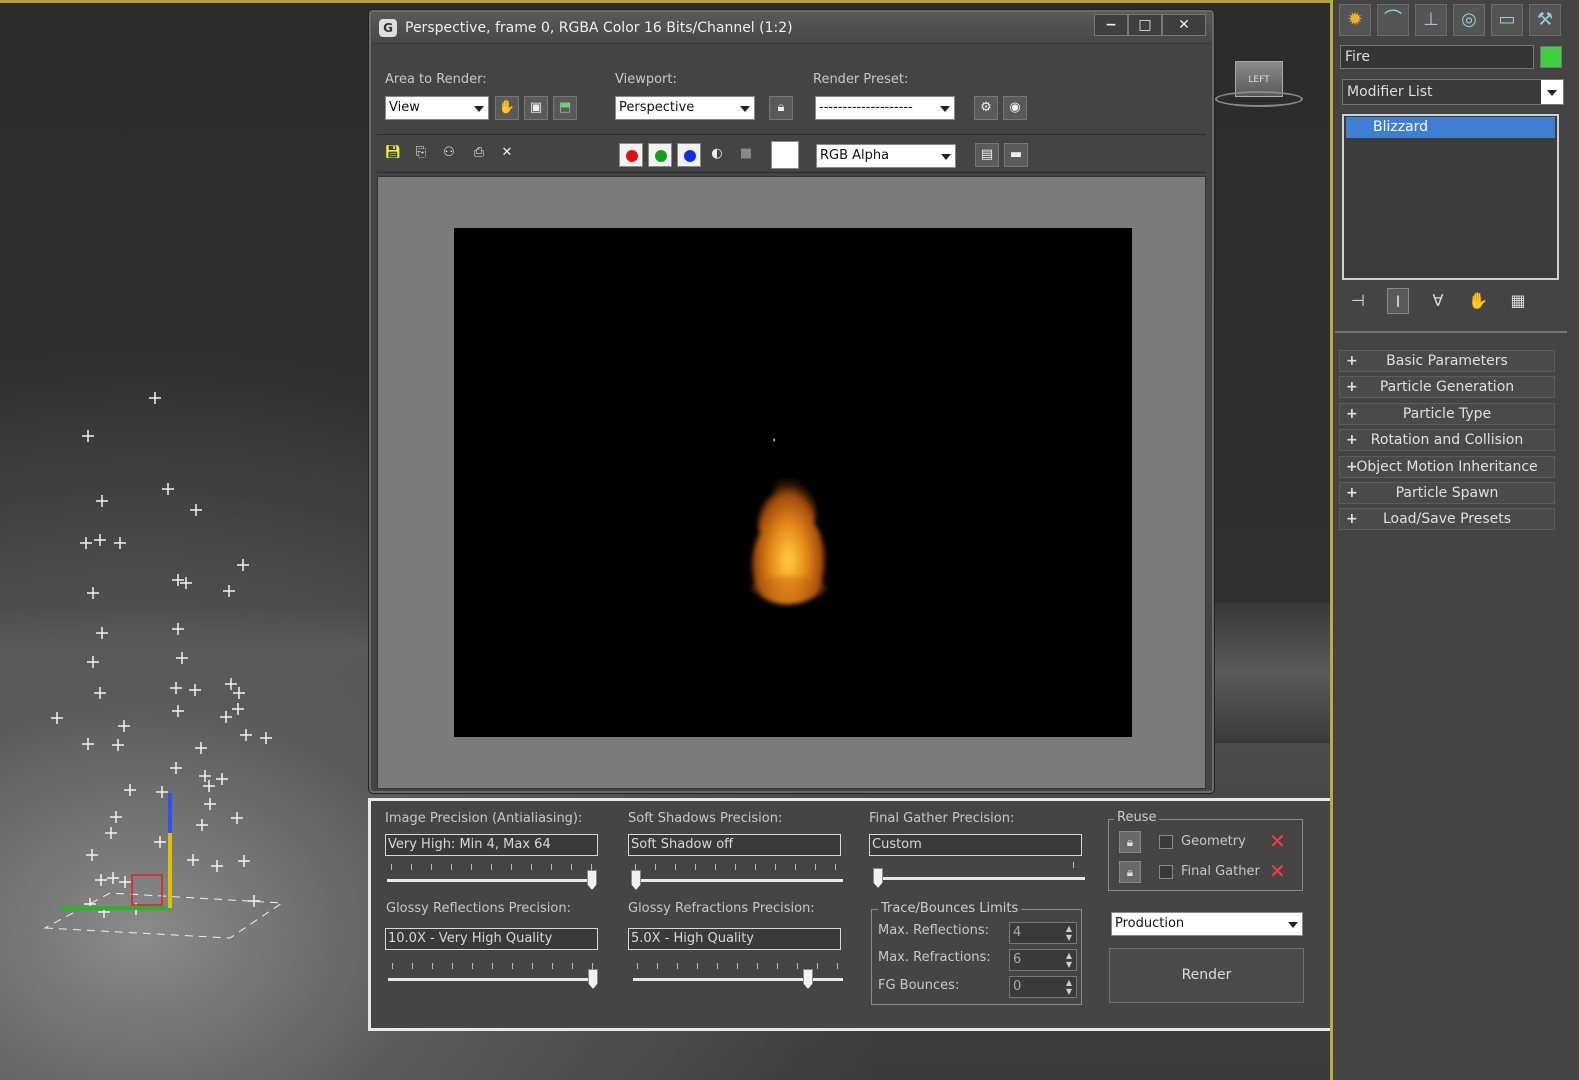 This screenshot has height=1080, width=1579. What do you see at coordinates (738, 975) in the screenshot?
I see `glossy-refractions-slider` at bounding box center [738, 975].